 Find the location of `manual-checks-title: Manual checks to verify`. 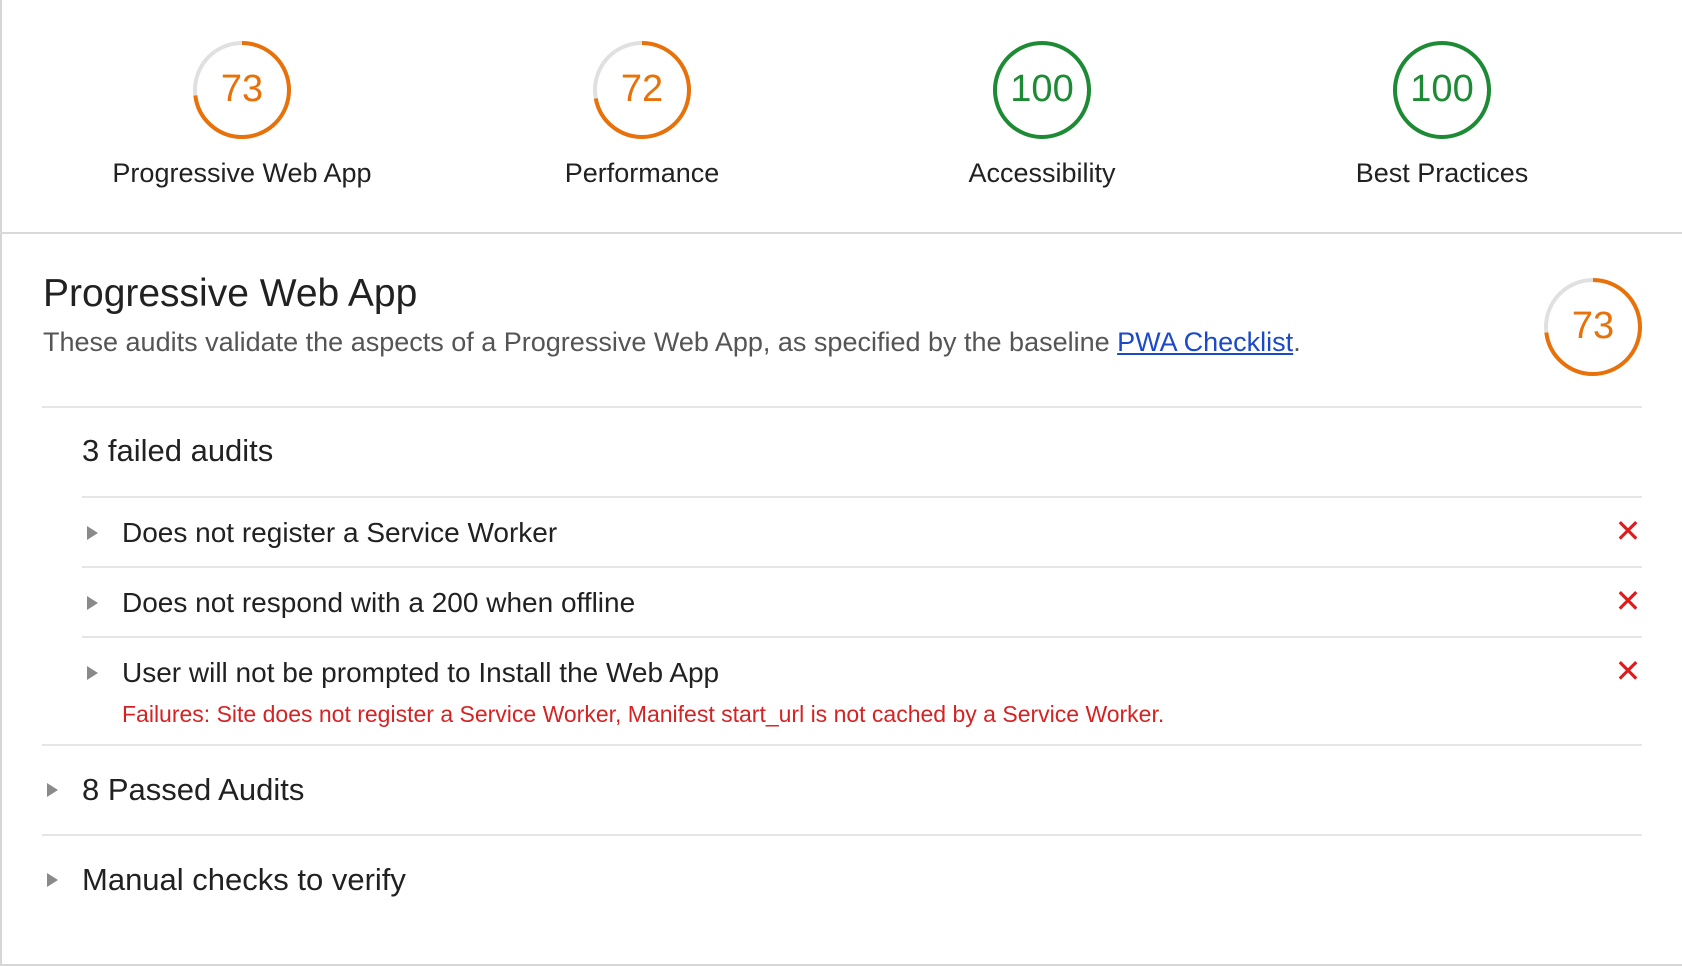

manual-checks-title: Manual checks to verify is located at coordinates (244, 879).